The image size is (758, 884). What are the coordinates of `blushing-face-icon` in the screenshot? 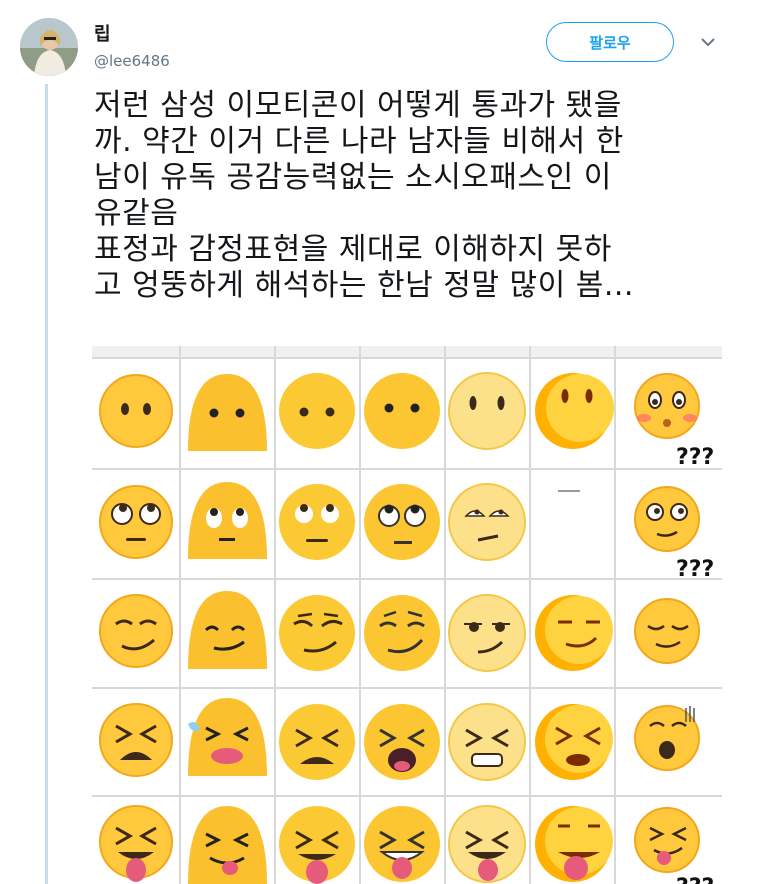 It's located at (667, 406).